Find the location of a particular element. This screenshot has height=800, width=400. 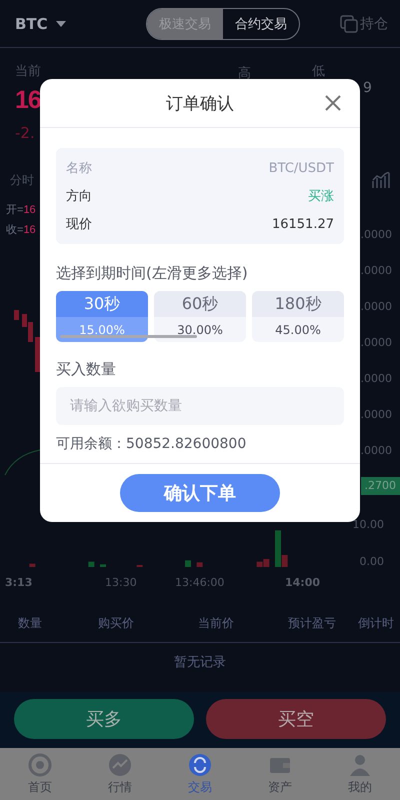

column-header: 购买价 is located at coordinates (116, 623).